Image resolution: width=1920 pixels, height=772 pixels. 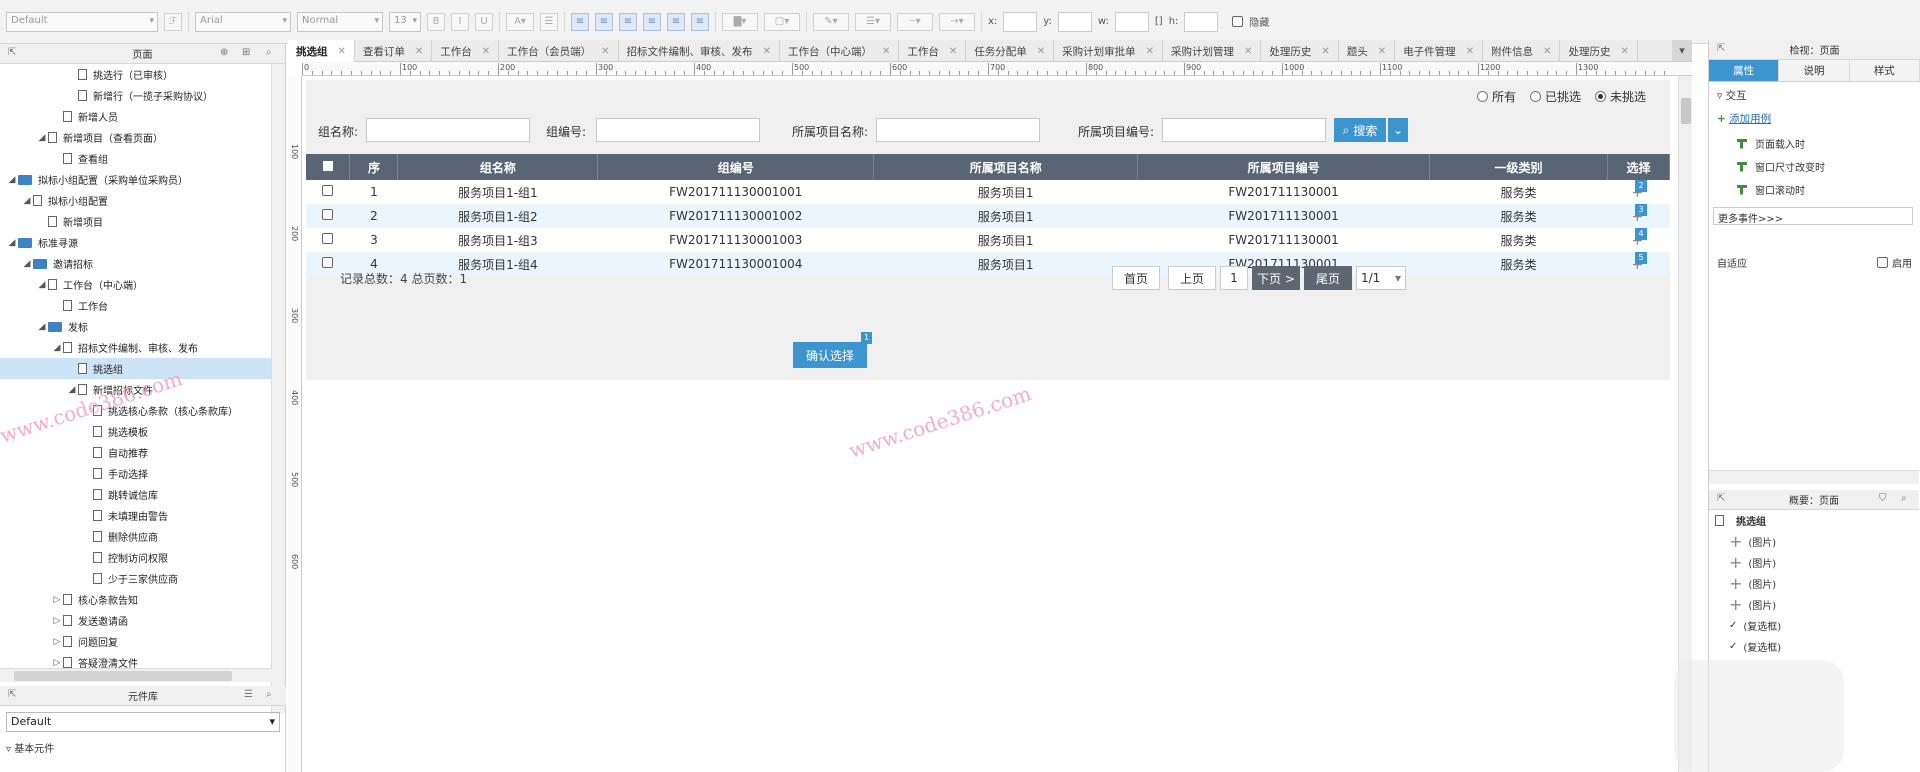 I want to click on valign-bottom-icon: ≡, so click(x=700, y=21).